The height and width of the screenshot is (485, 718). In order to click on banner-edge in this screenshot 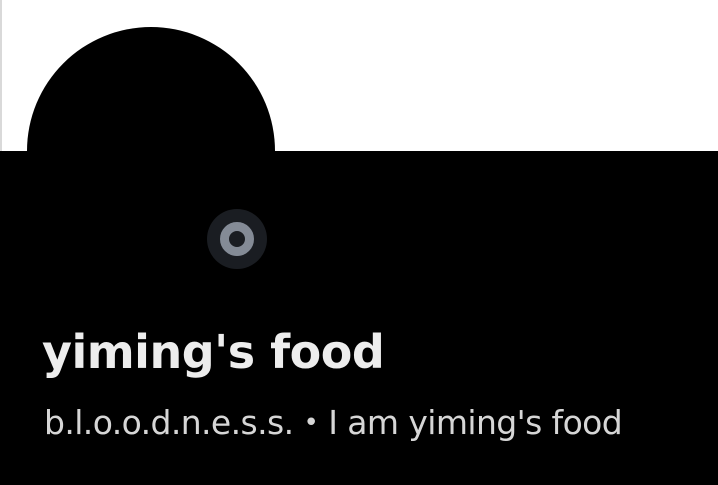, I will do `click(1, 75)`.